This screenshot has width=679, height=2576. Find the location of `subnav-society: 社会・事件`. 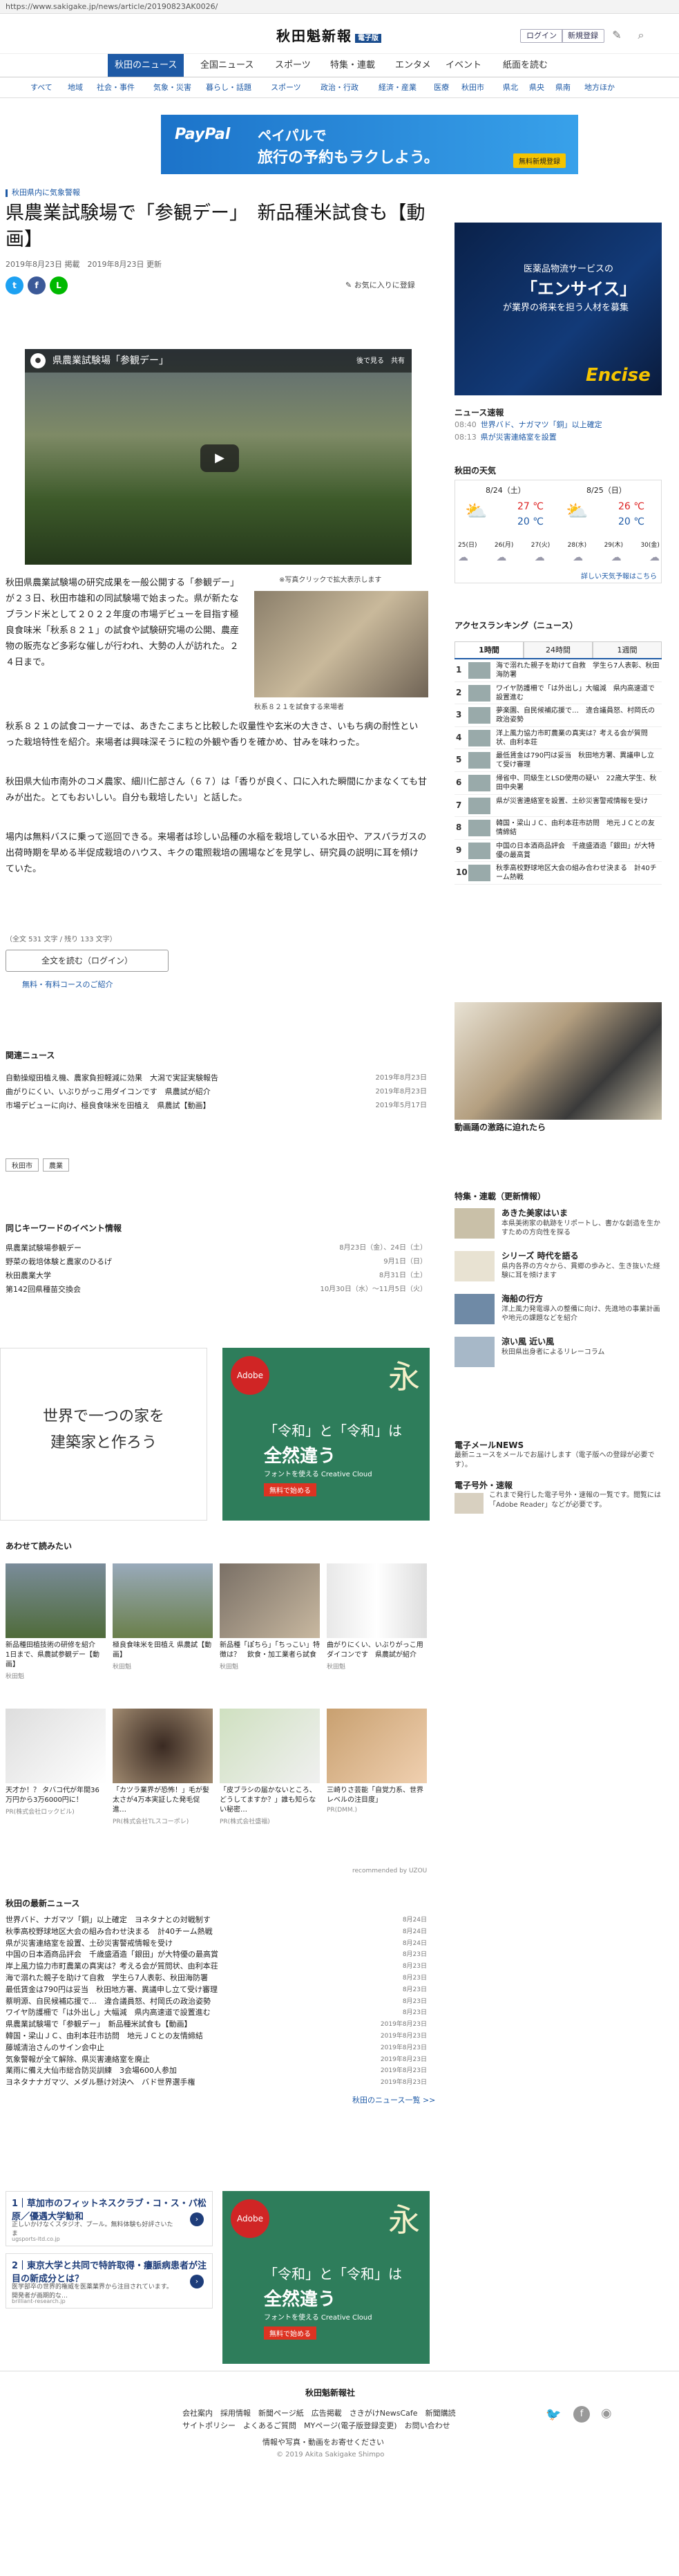

subnav-society: 社会・事件 is located at coordinates (116, 87).